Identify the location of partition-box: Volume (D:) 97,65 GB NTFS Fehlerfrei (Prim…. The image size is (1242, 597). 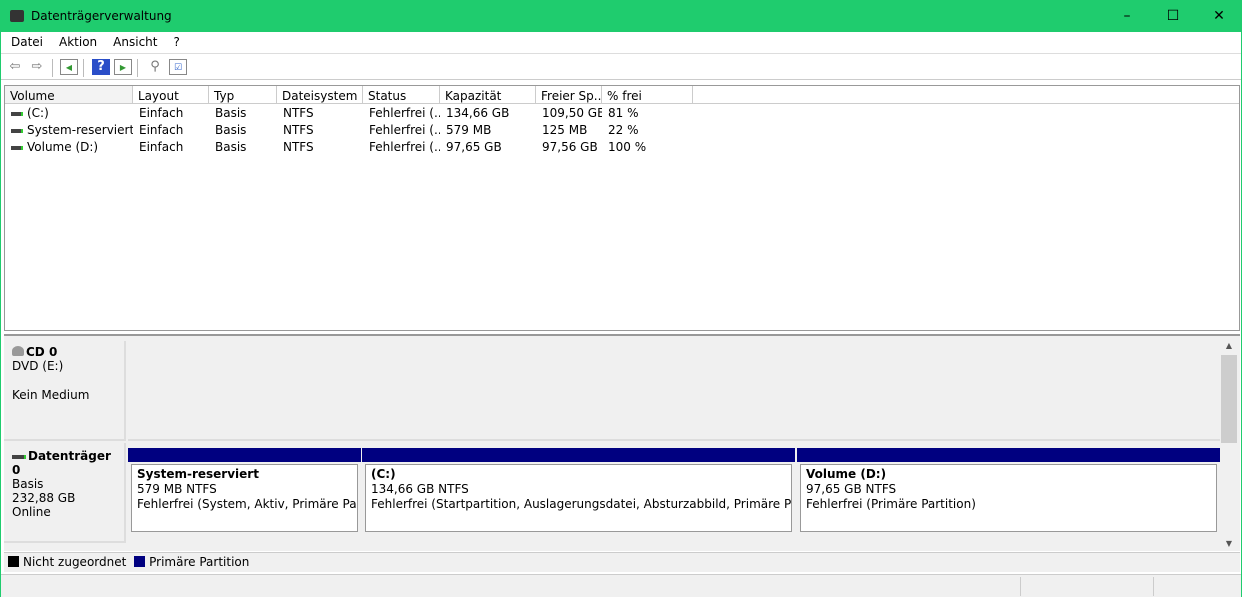
(1008, 498).